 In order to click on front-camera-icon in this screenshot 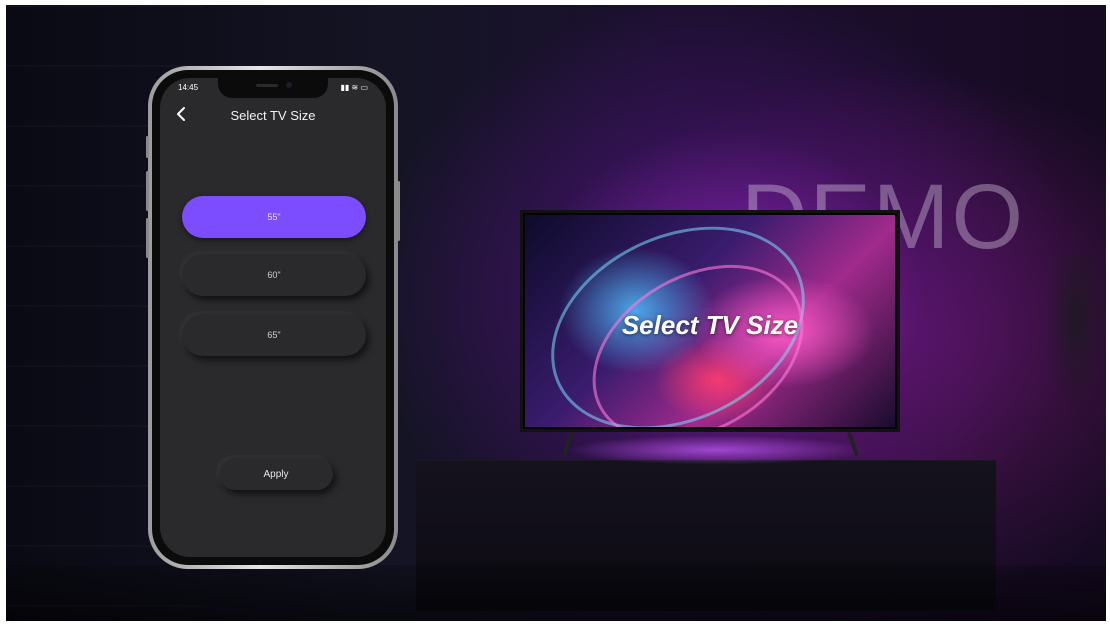, I will do `click(289, 85)`.